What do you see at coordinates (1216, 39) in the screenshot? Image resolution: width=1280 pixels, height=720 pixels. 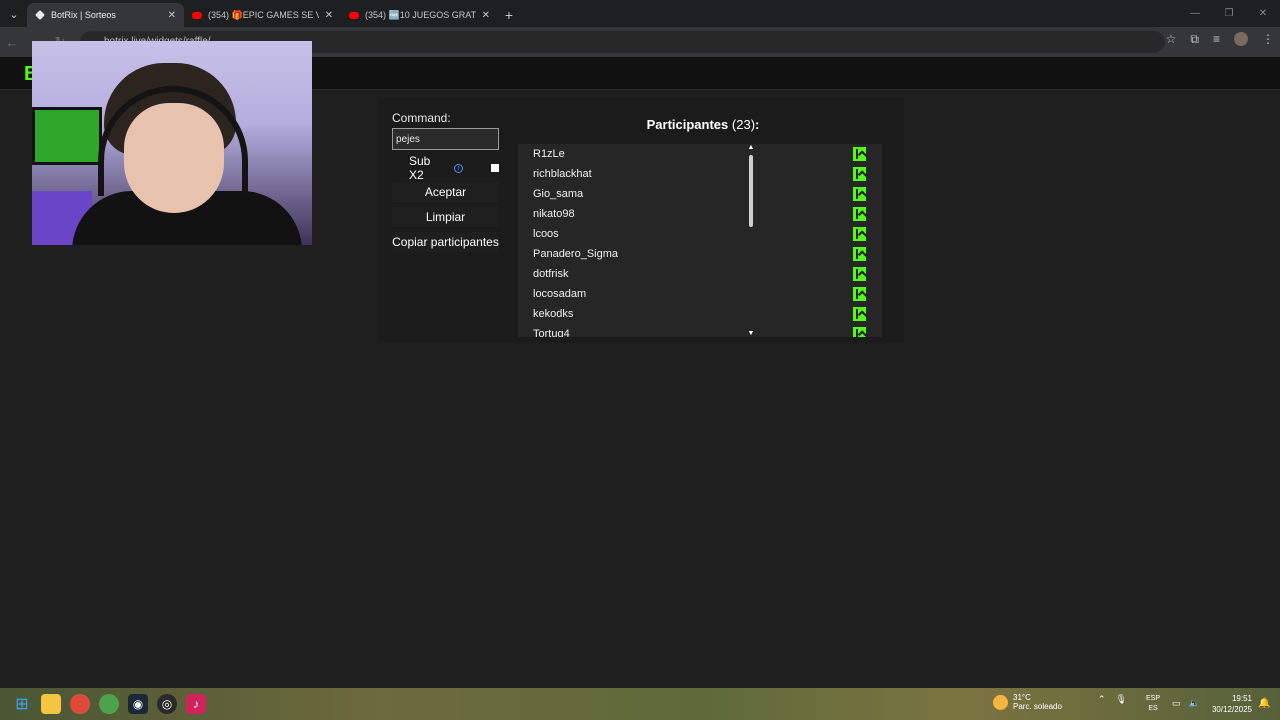 I see `media-control-icon: ≡` at bounding box center [1216, 39].